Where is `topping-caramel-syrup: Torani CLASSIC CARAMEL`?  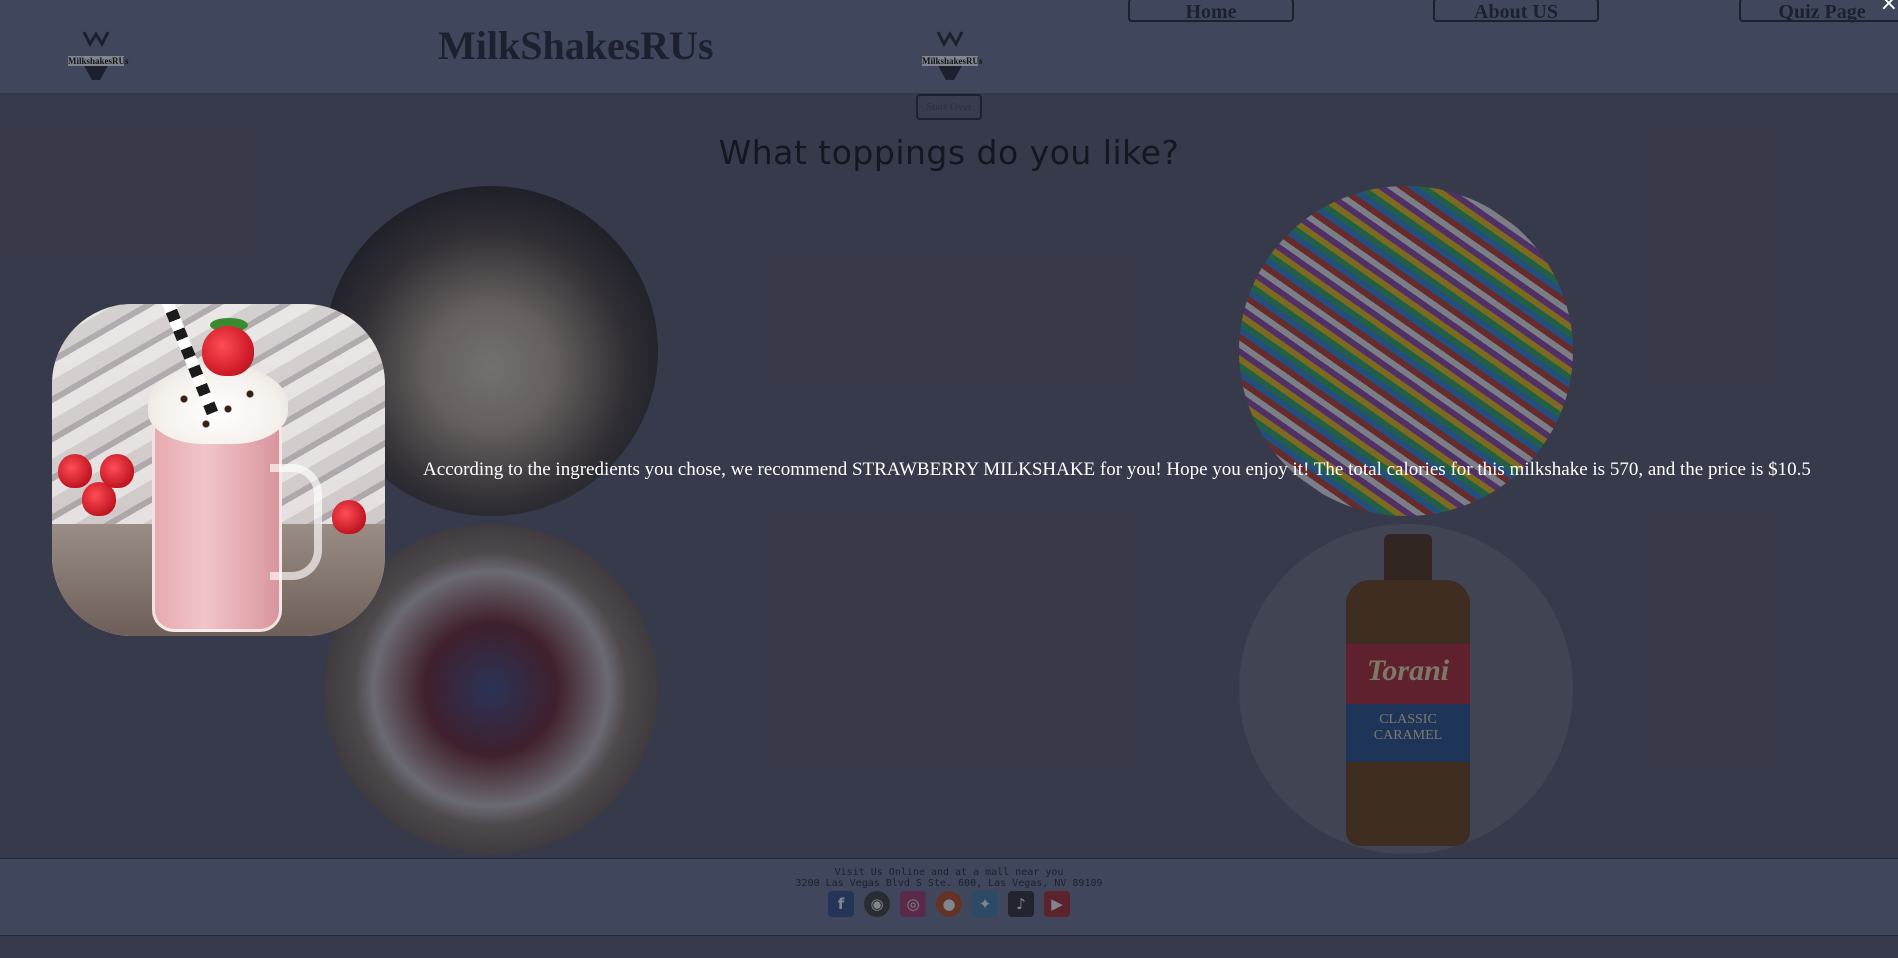 topping-caramel-syrup: Torani CLASSIC CARAMEL is located at coordinates (1406, 689).